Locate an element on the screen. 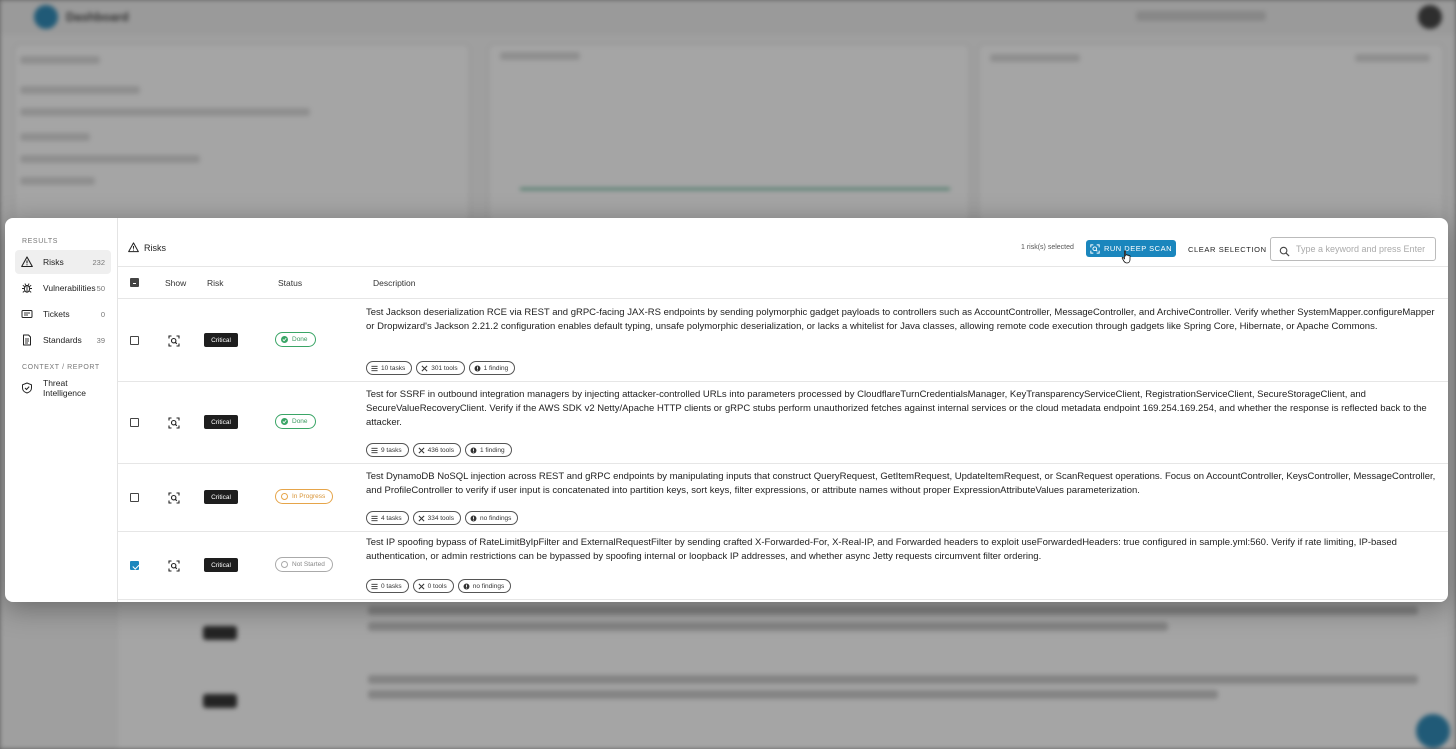 Image resolution: width=1456 pixels, height=749 pixels. tools-chip: 334 tools is located at coordinates (436, 518).